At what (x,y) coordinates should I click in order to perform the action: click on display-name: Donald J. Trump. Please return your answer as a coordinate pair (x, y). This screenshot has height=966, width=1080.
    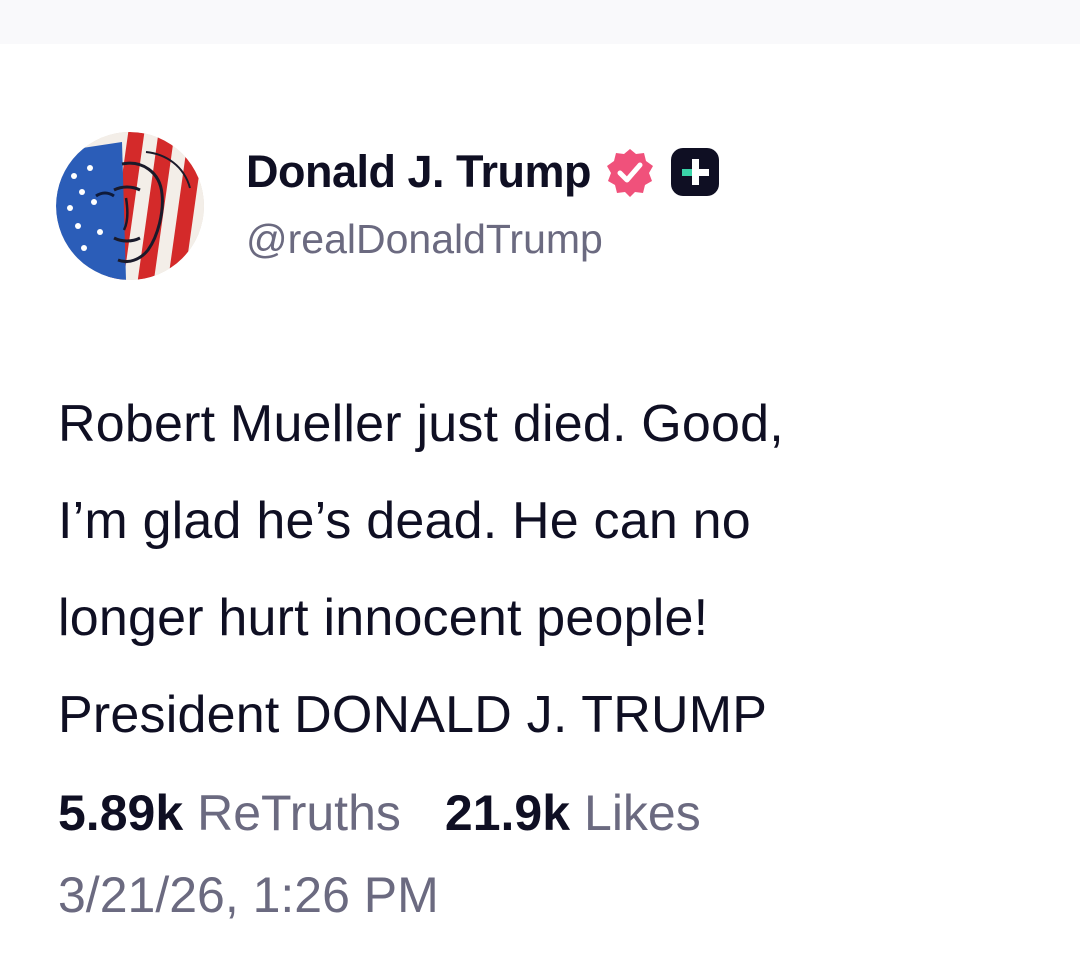
    Looking at the image, I should click on (419, 172).